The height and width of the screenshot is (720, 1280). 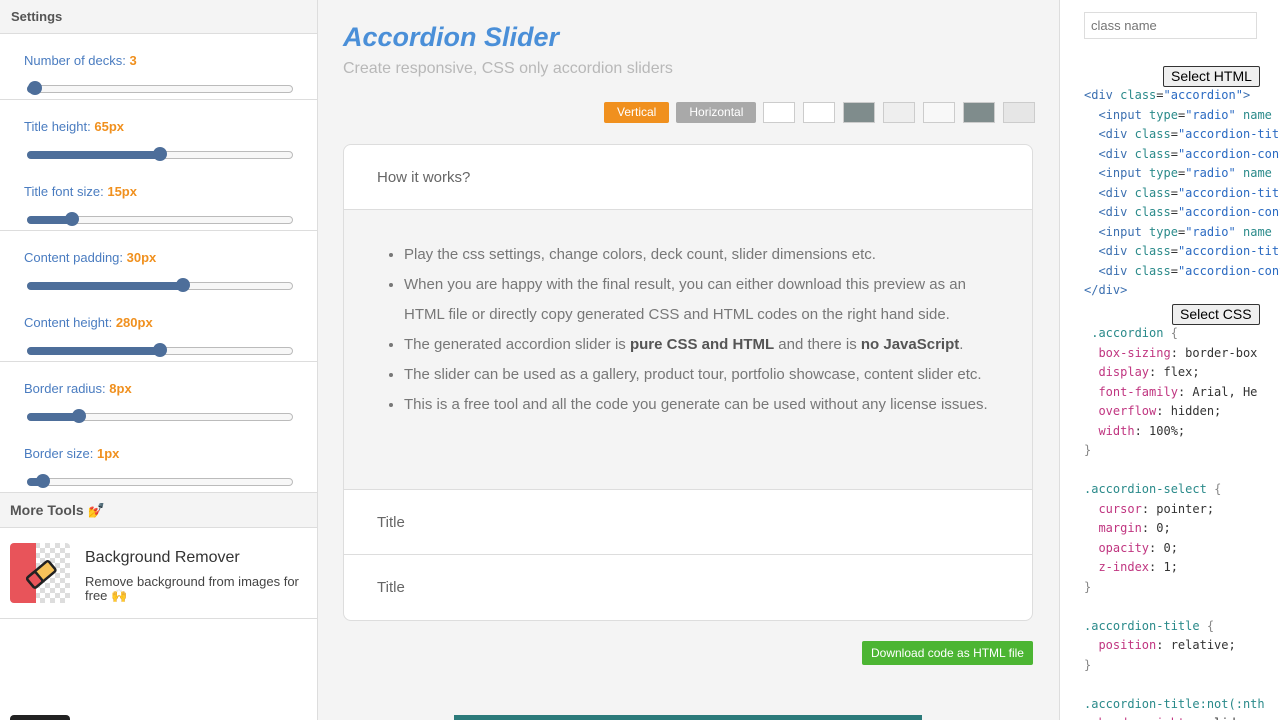 I want to click on setting-row: Title height: 65px, so click(x=158, y=132).